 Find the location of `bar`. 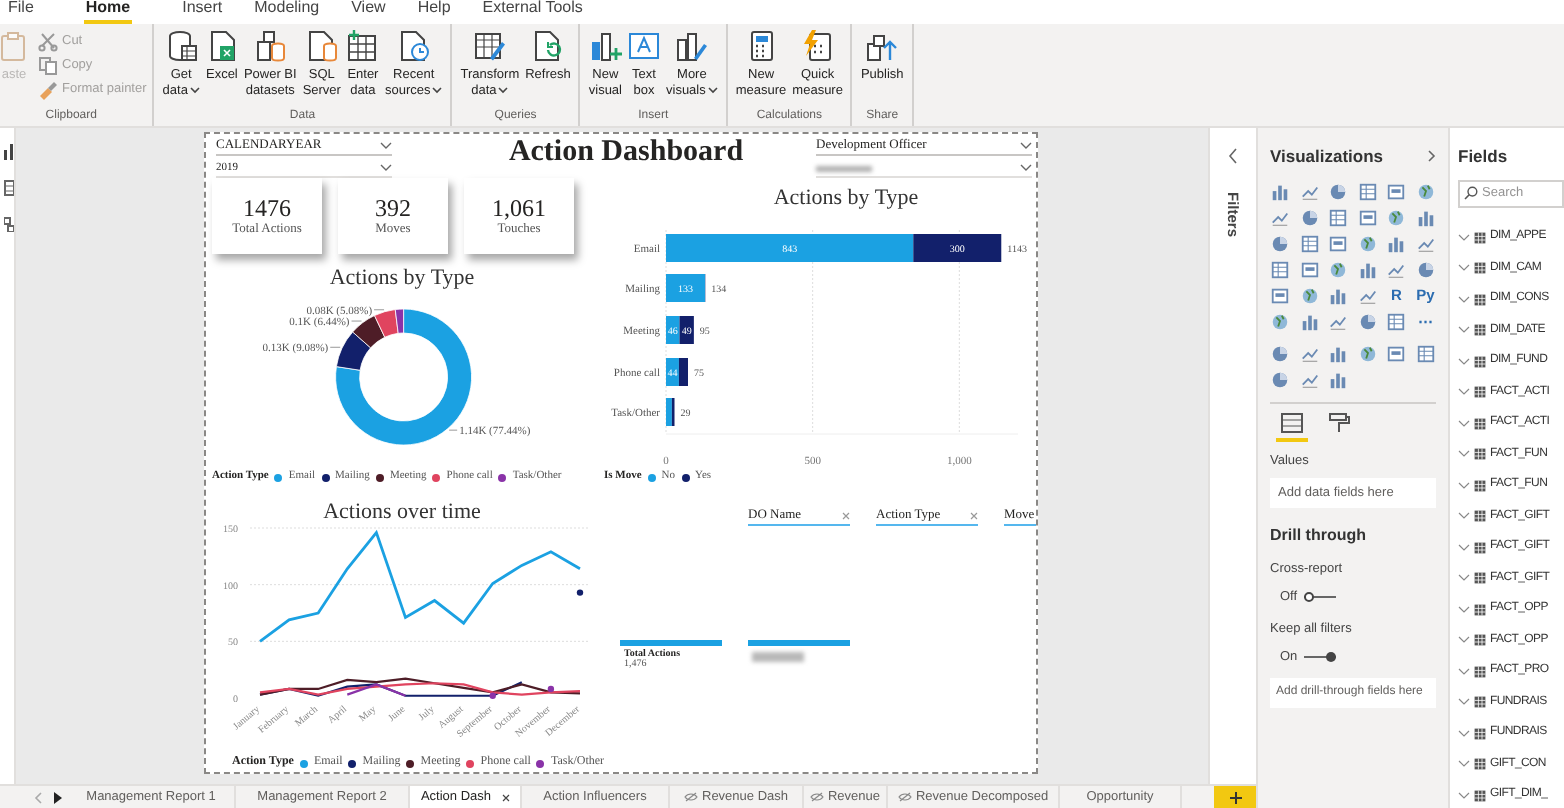

bar is located at coordinates (671, 643).